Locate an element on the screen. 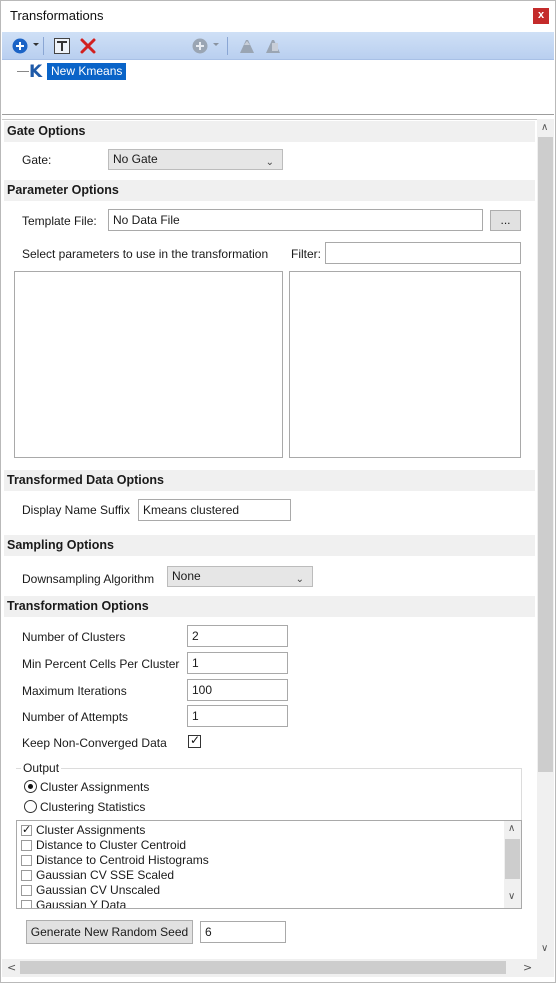  keep-non-converged-checkbox: ✓ is located at coordinates (194, 740).